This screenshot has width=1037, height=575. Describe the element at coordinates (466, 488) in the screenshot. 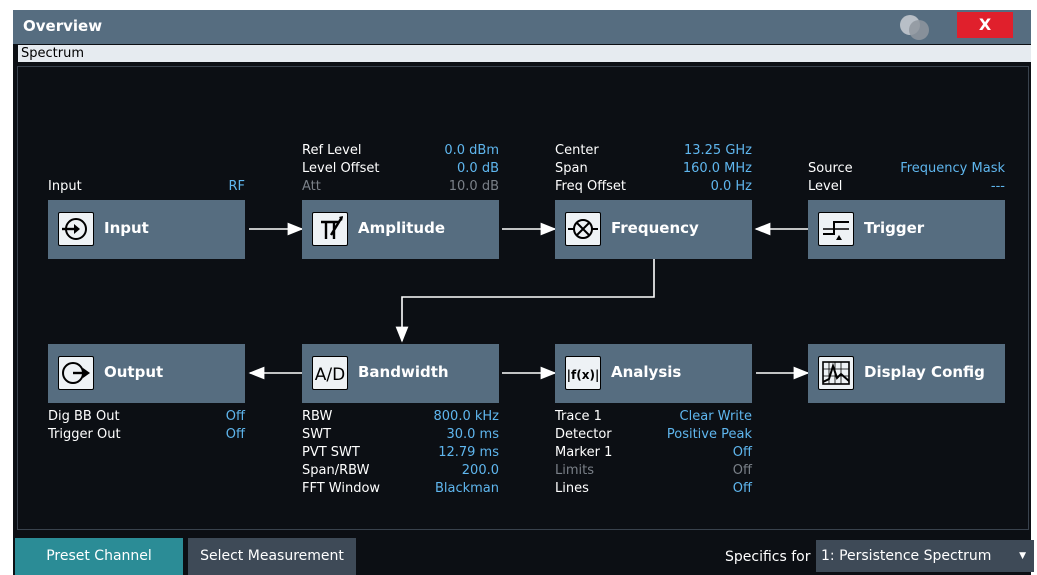

I see `info-value: Blackman` at that location.